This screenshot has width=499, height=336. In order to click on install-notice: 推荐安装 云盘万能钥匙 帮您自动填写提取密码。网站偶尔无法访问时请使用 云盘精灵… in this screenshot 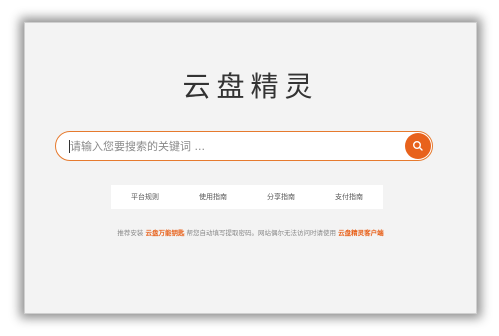, I will do `click(250, 232)`.